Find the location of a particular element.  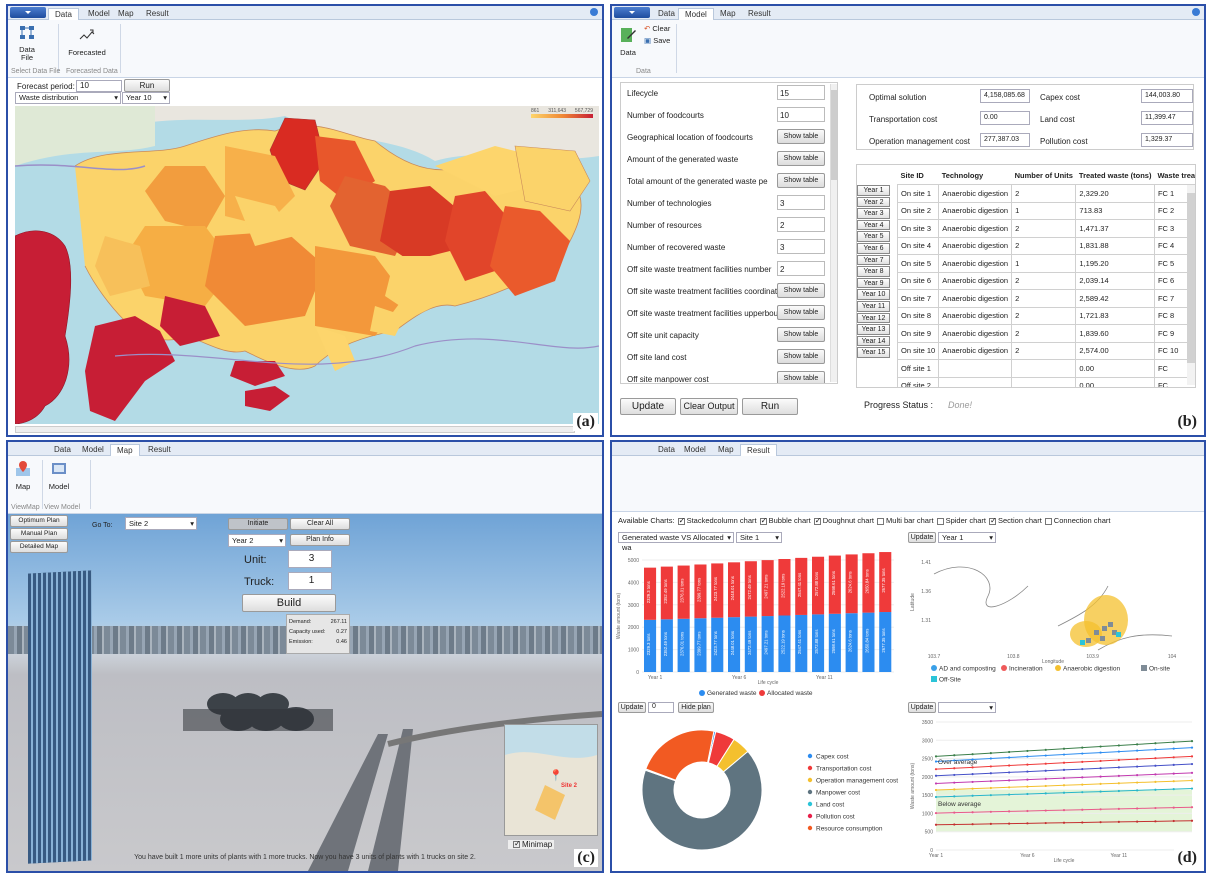

chart-option: Bubble chart is located at coordinates (784, 520).